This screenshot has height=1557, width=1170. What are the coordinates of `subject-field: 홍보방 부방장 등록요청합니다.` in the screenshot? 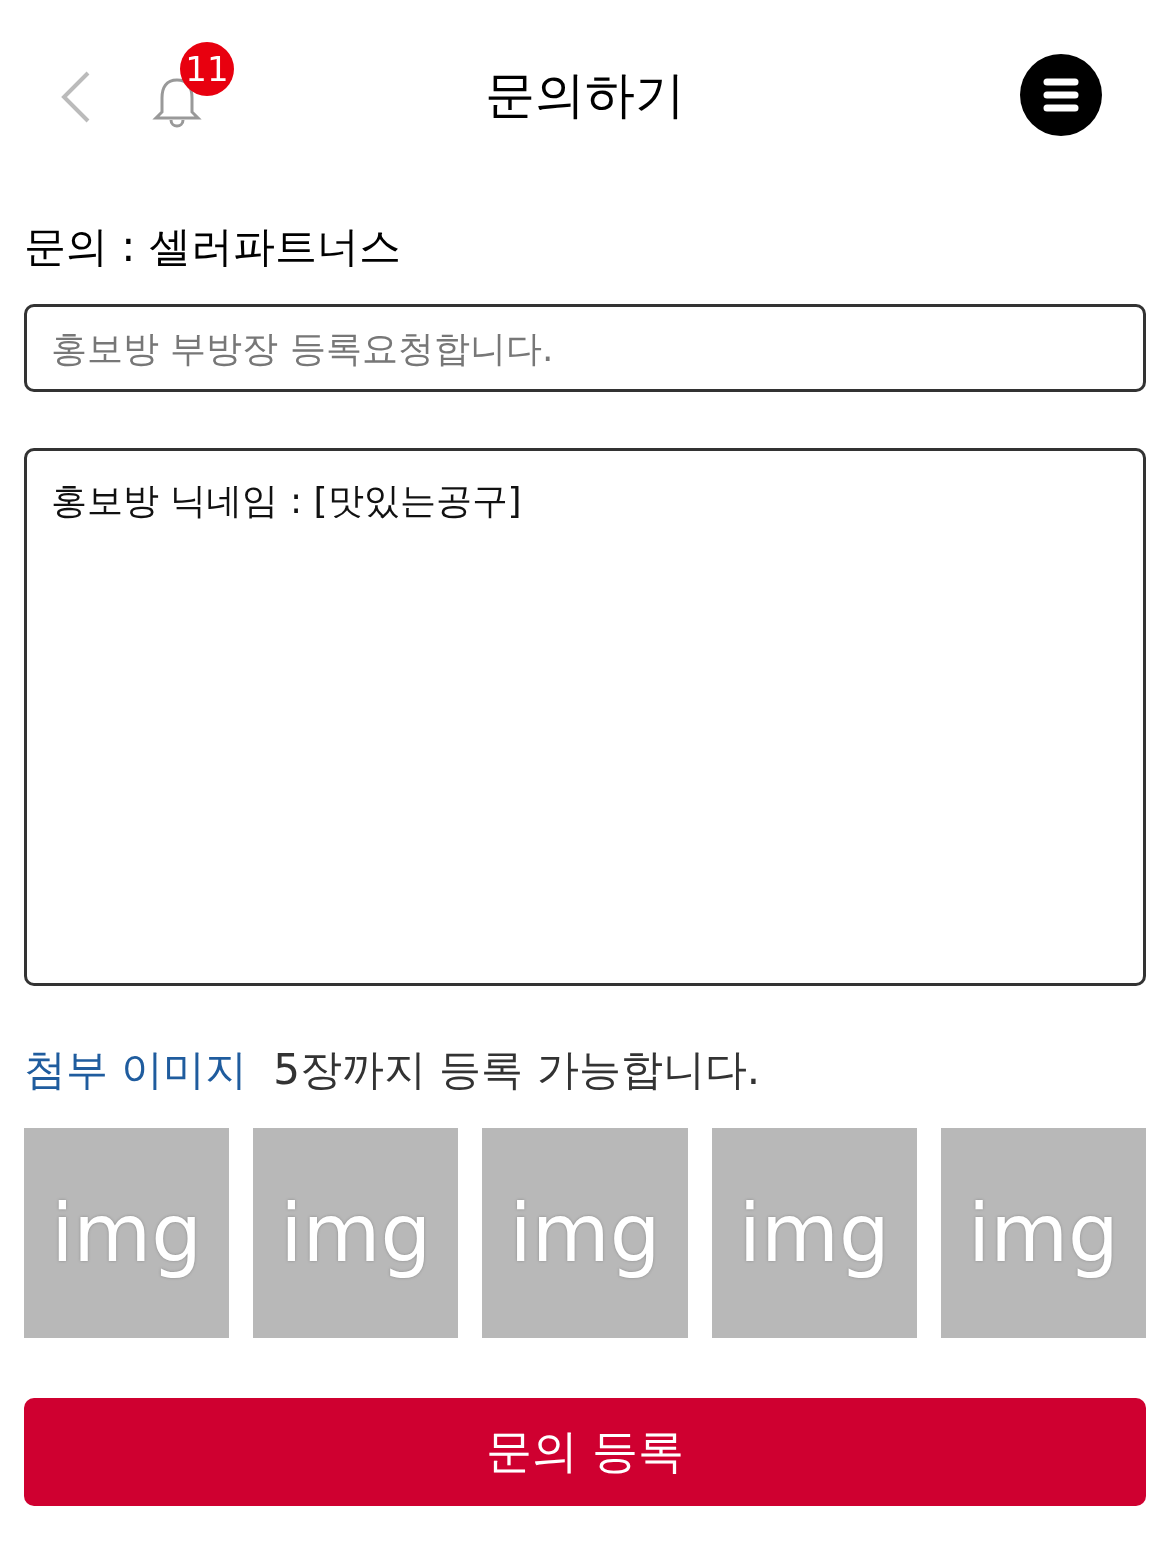 It's located at (585, 348).